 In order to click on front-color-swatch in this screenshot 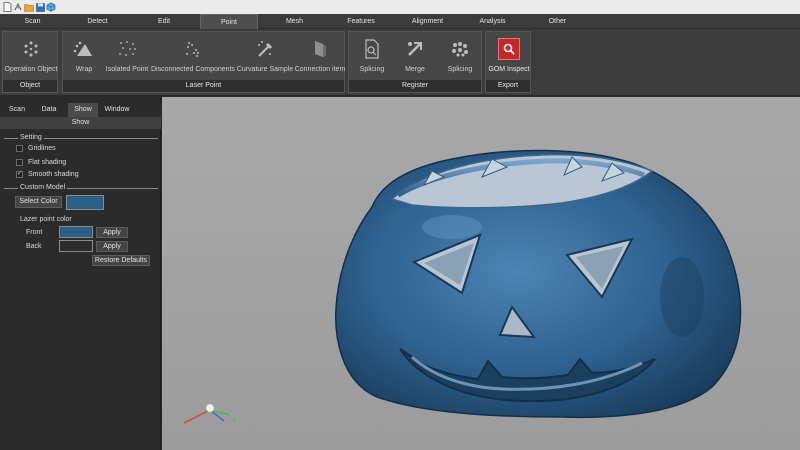, I will do `click(76, 232)`.